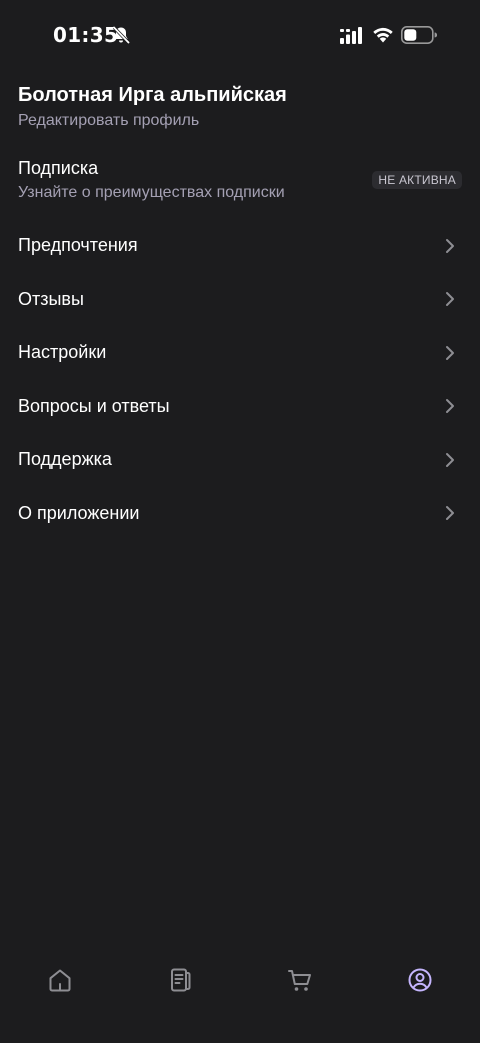 The image size is (480, 1043). What do you see at coordinates (240, 407) in the screenshot?
I see `menu-item-faq: Вопросы и ответы` at bounding box center [240, 407].